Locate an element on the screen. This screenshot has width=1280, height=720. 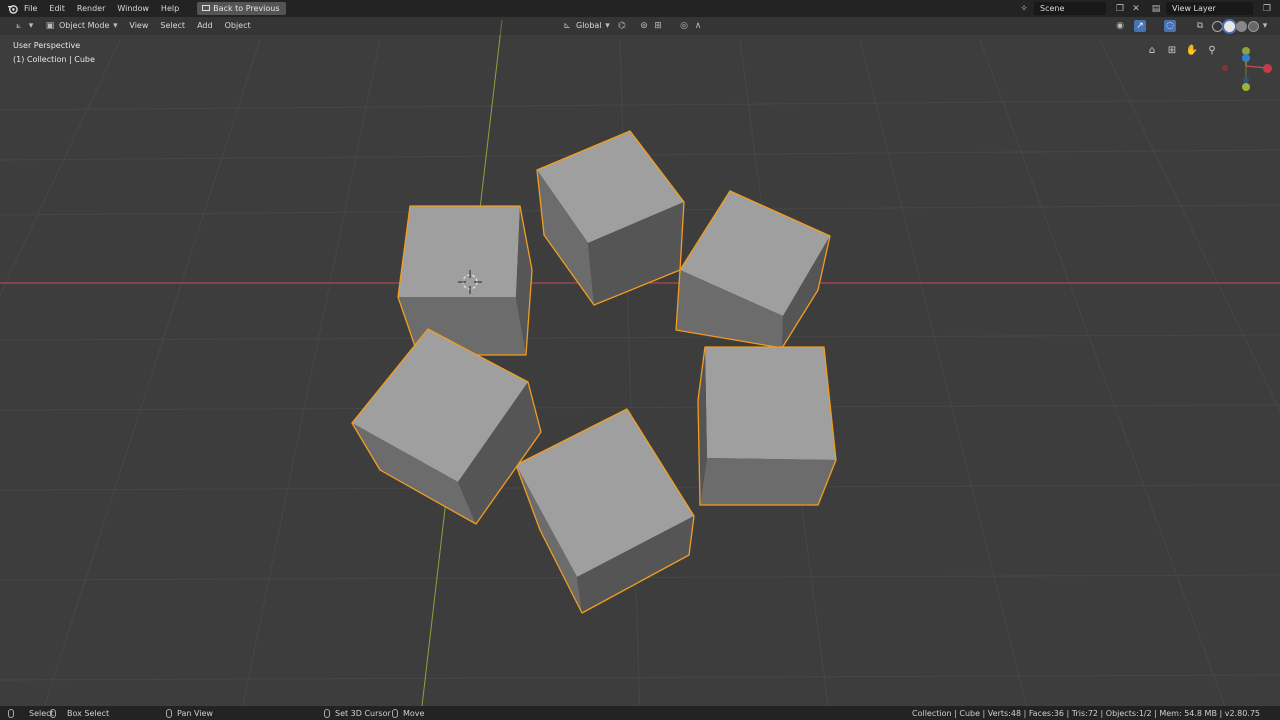
hand-pan-icon: ✋ is located at coordinates (1192, 50).